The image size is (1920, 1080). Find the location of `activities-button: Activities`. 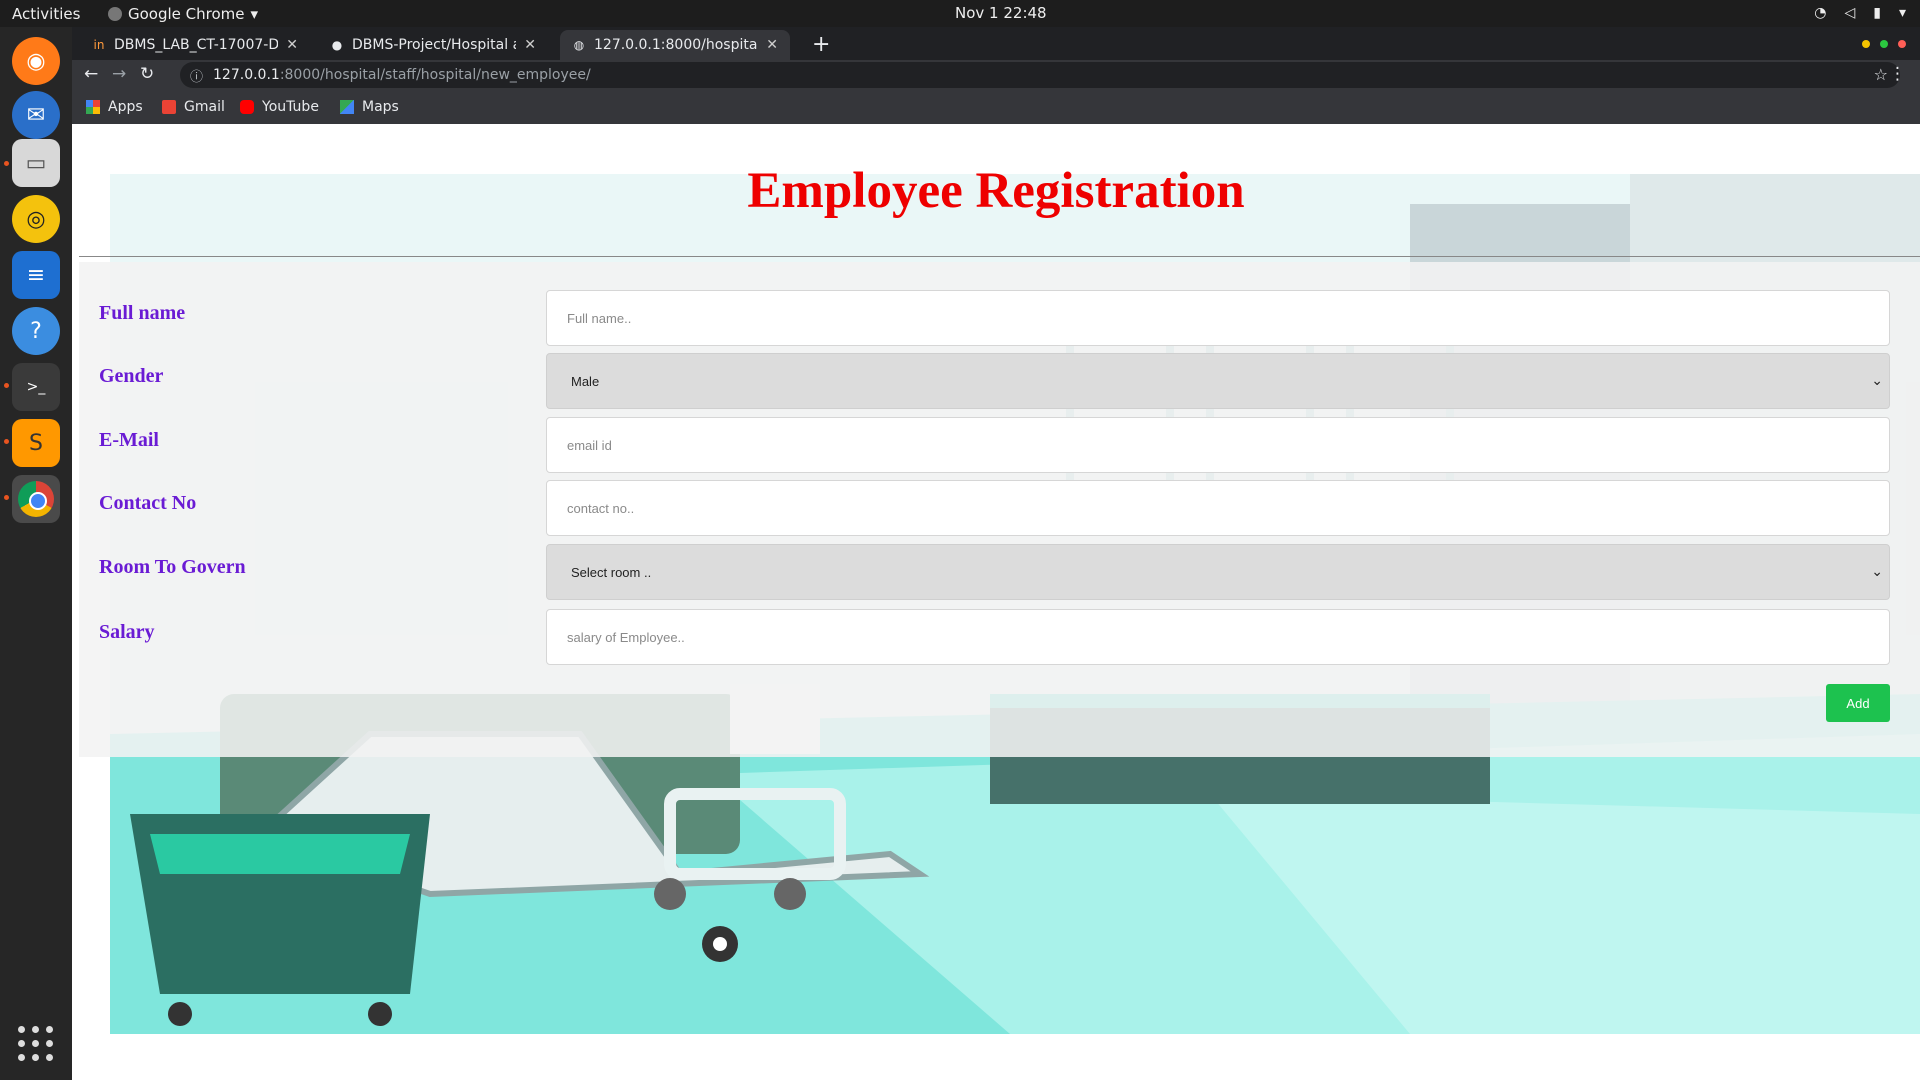

activities-button: Activities is located at coordinates (46, 14).